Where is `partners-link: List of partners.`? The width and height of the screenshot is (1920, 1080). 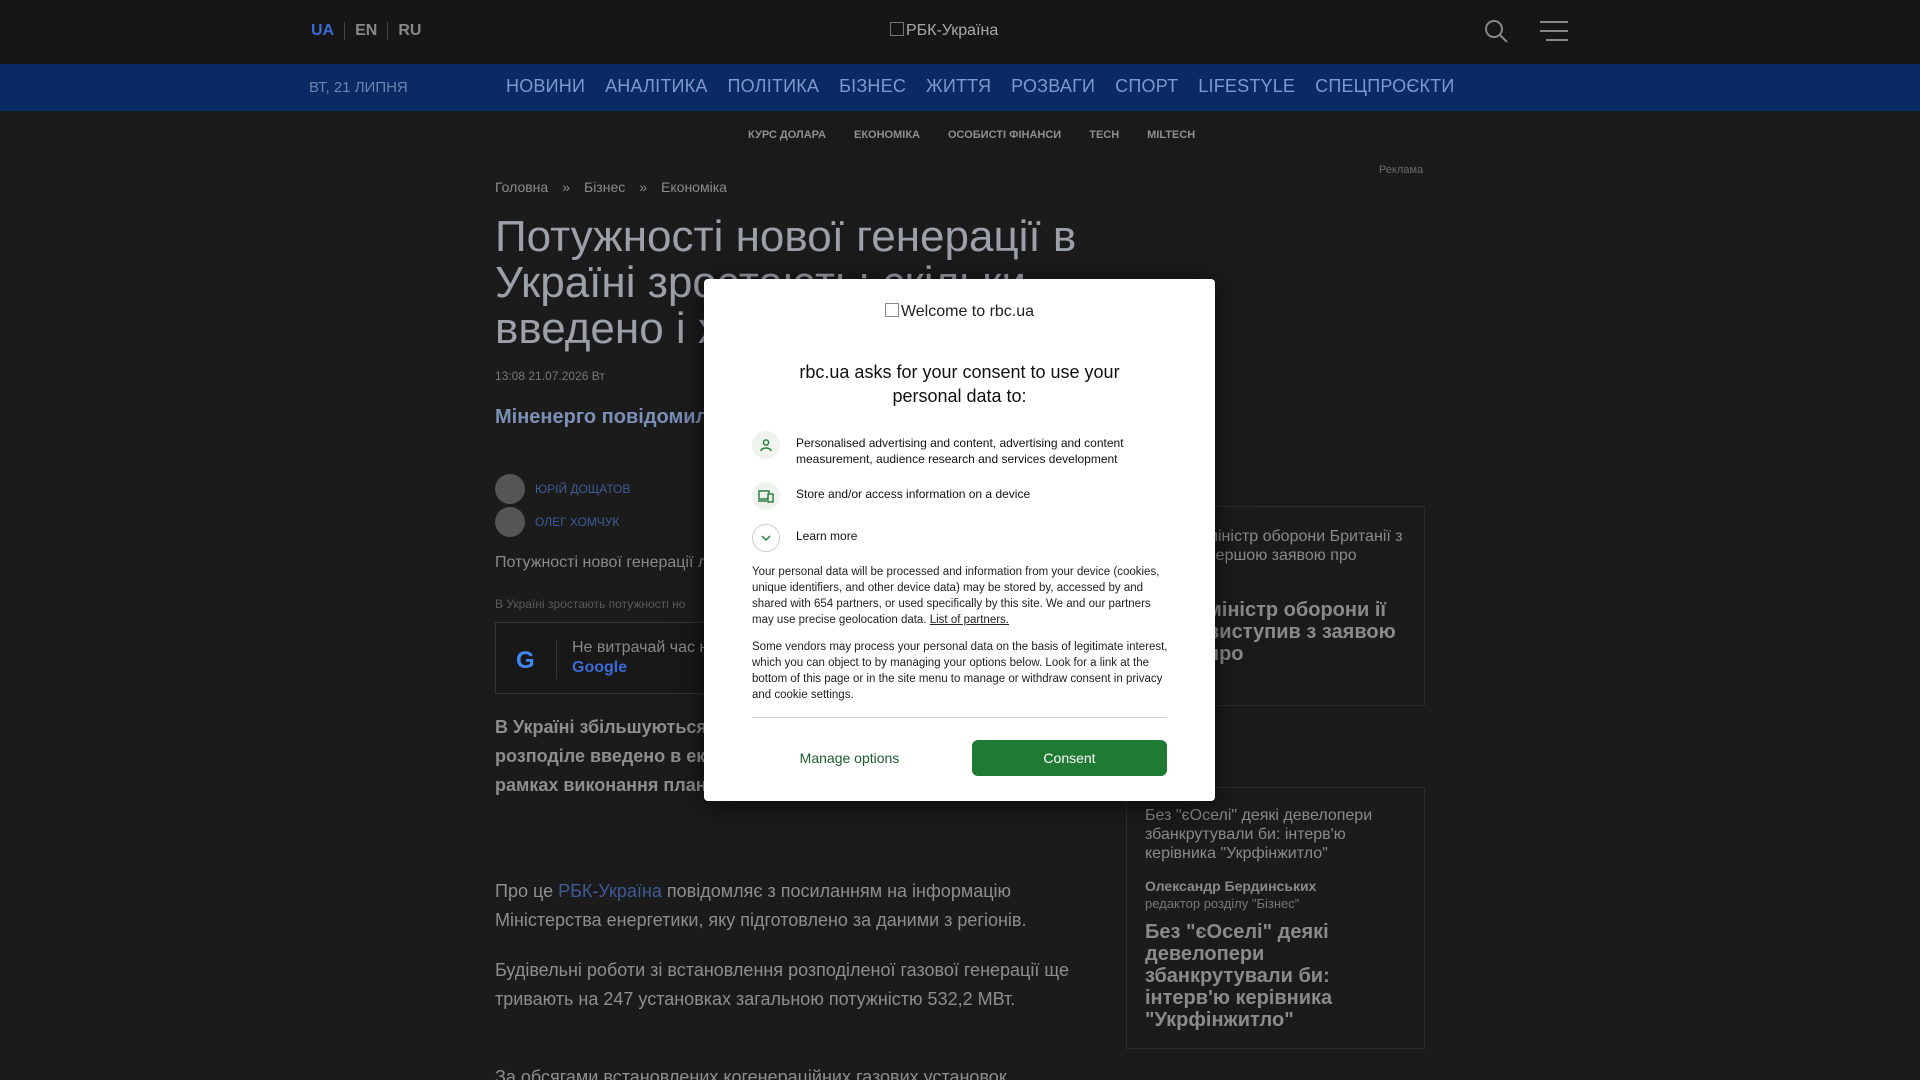
partners-link: List of partners. is located at coordinates (969, 620).